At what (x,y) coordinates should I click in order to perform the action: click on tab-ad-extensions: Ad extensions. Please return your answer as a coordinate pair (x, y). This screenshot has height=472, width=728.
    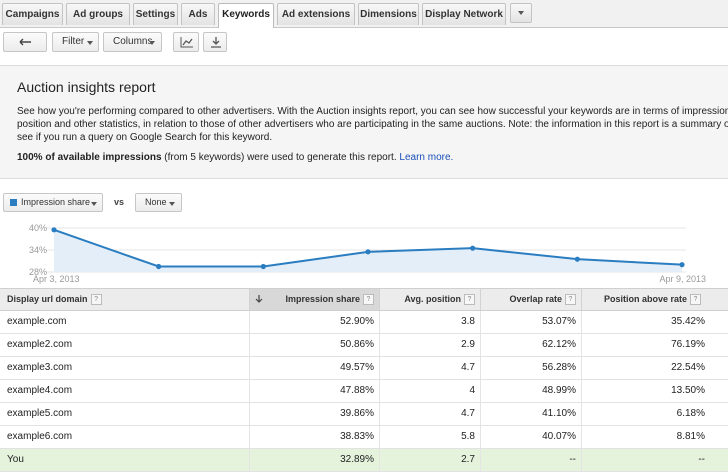
    Looking at the image, I should click on (316, 14).